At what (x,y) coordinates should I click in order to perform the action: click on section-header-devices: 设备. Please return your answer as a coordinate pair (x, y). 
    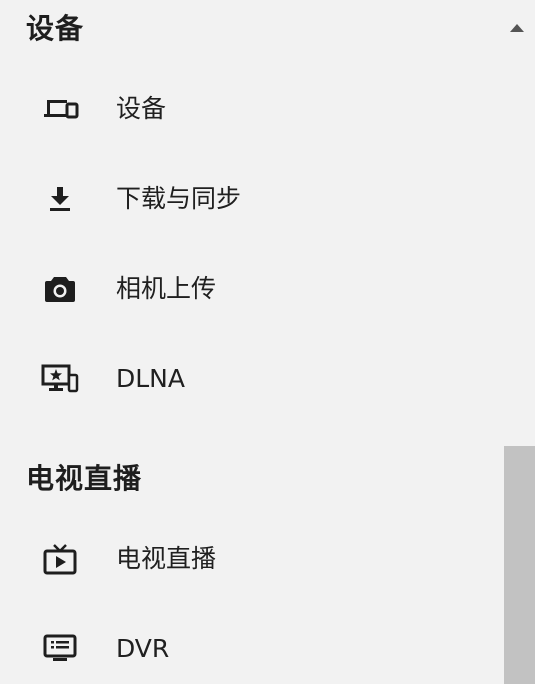
    Looking at the image, I should click on (55, 28).